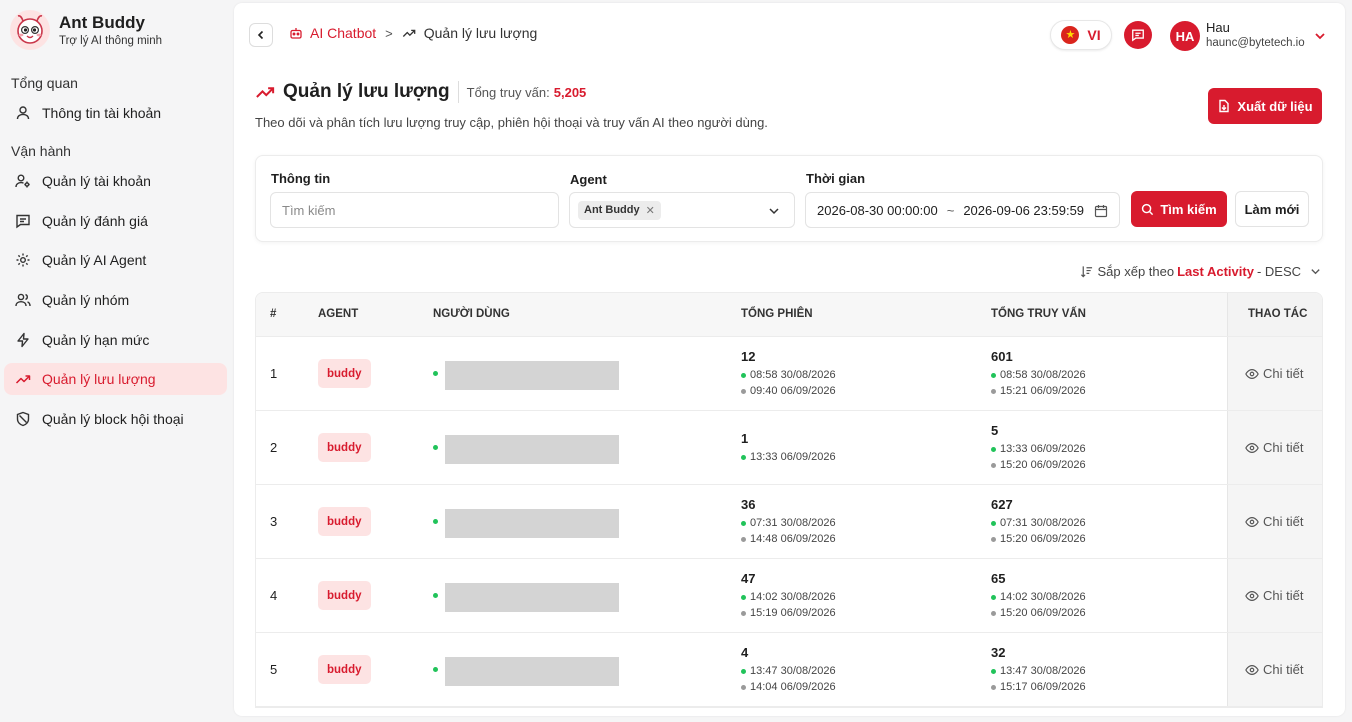  What do you see at coordinates (113, 419) in the screenshot?
I see `sidebar-item-label: Quản lý block hội thoại` at bounding box center [113, 419].